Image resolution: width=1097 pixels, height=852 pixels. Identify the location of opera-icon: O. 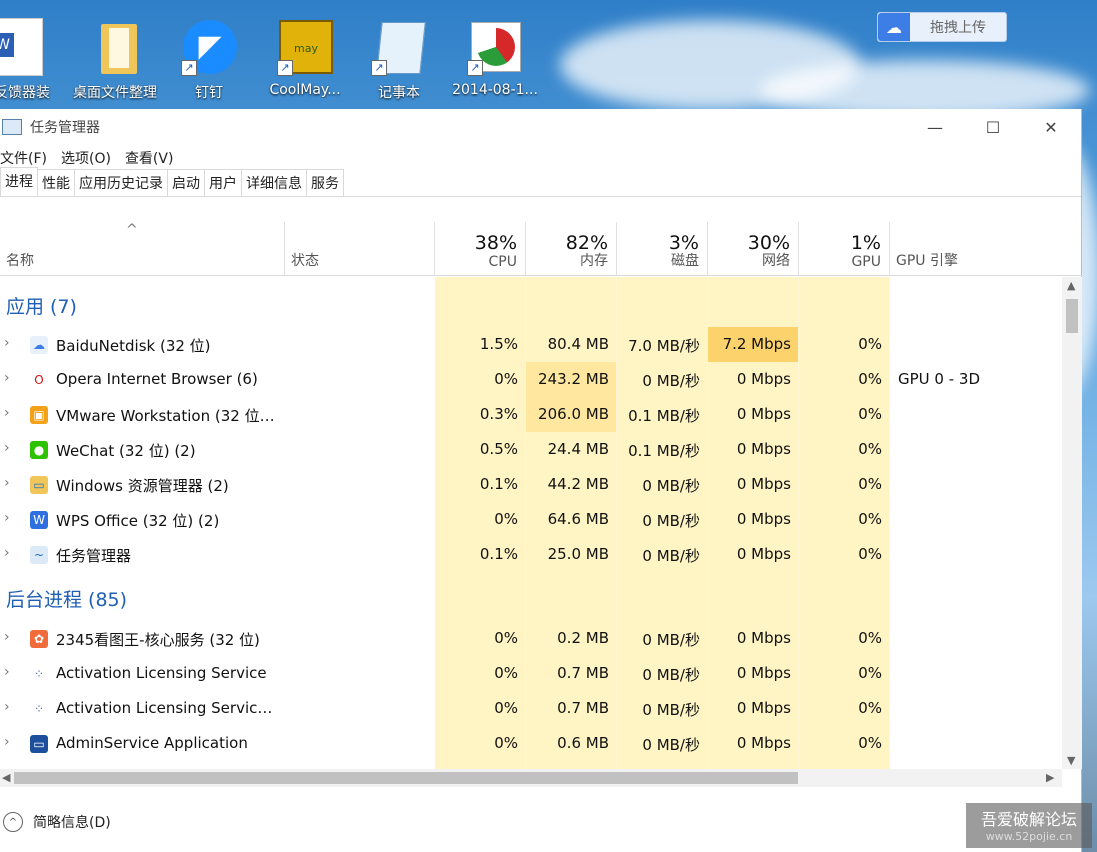
(39, 380).